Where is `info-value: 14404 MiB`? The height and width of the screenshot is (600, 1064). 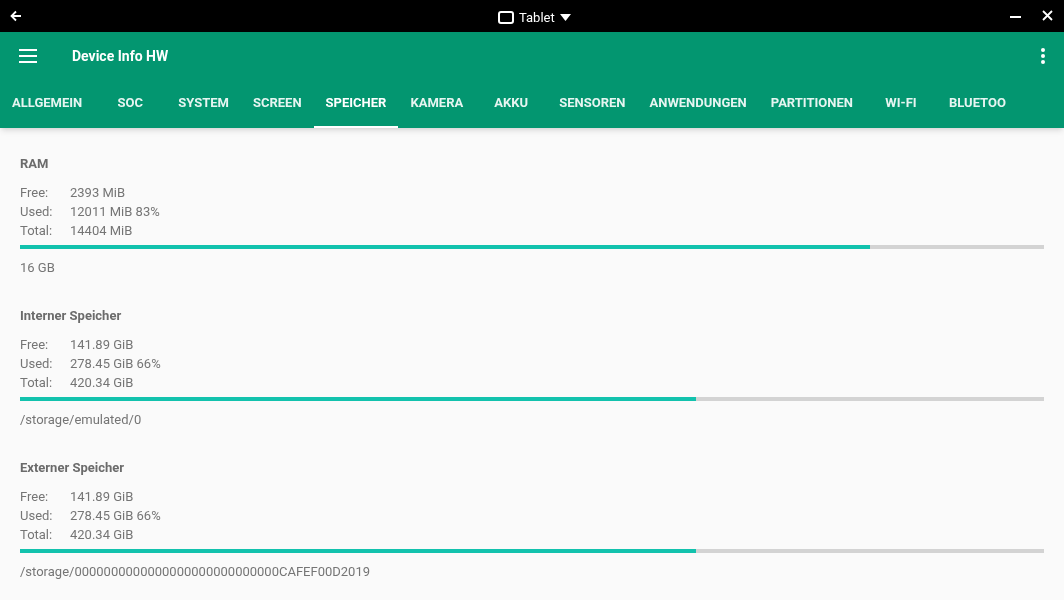
info-value: 14404 MiB is located at coordinates (101, 231).